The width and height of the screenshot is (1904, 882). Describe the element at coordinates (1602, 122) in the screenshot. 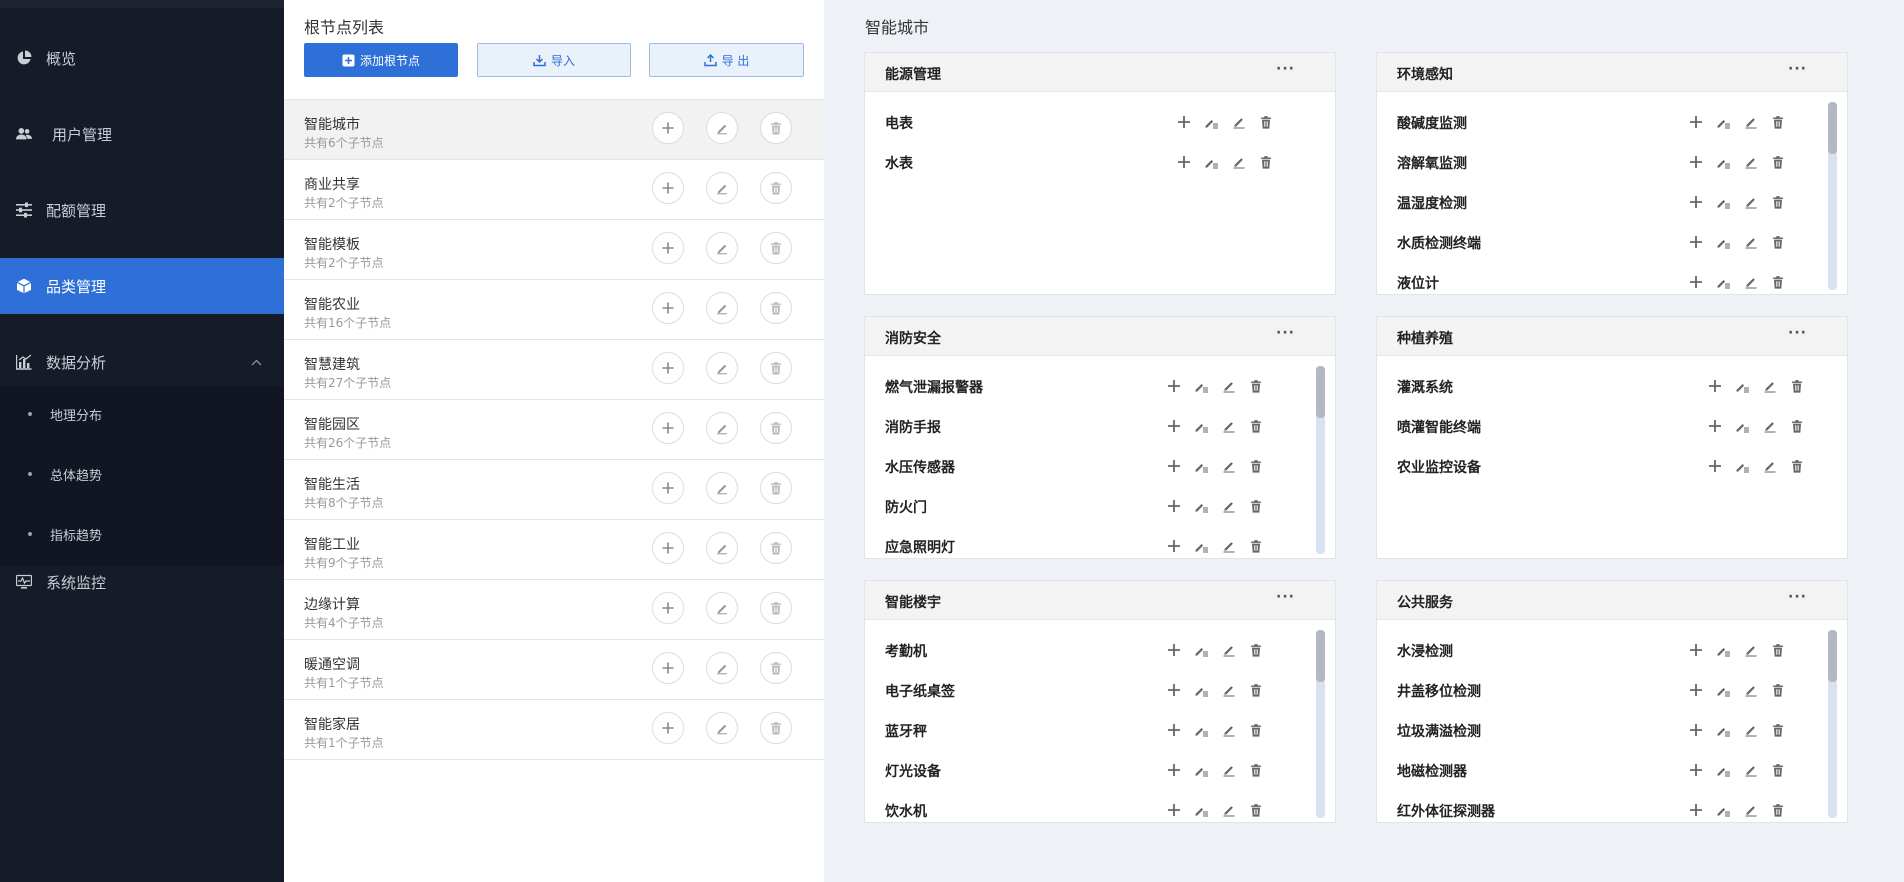

I see `list-item: 酸碱度监测` at that location.